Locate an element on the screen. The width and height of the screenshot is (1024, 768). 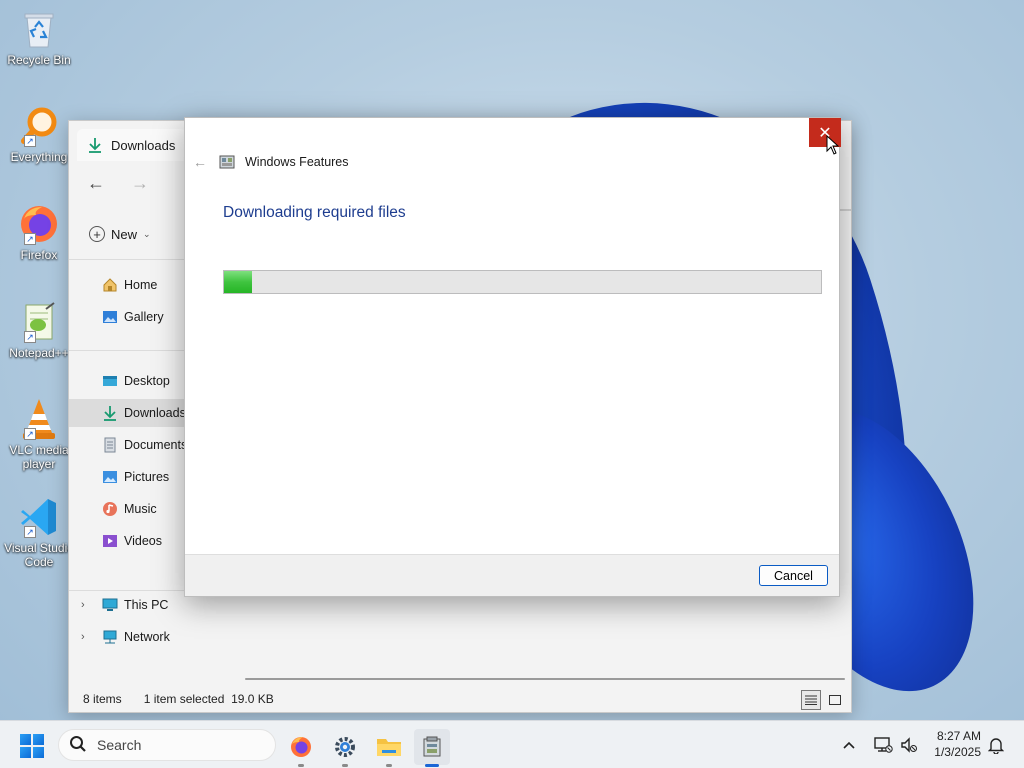
taskbar: Search 8:27 AM 1/3/2025 is located at coordinates (512, 744).